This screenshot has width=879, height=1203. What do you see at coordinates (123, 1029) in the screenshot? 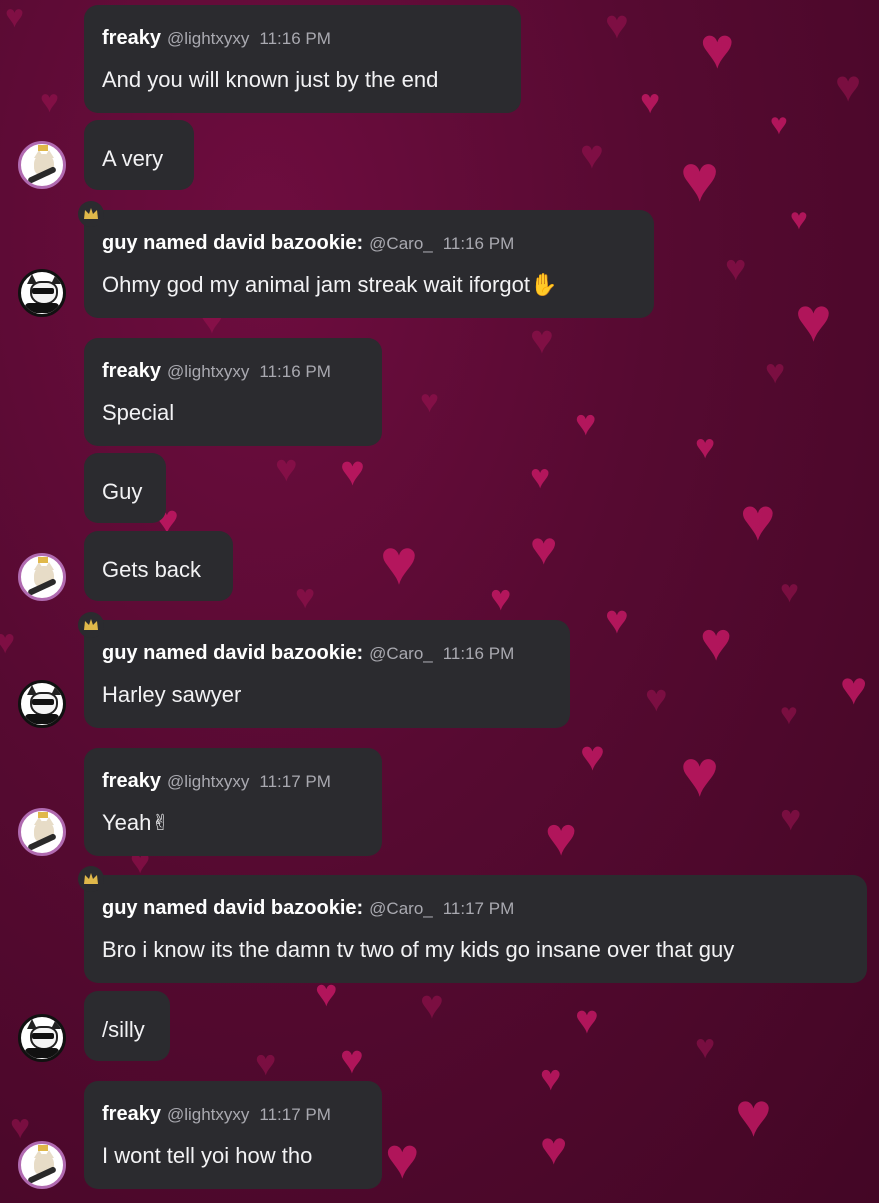
I see `message-text: /silly` at bounding box center [123, 1029].